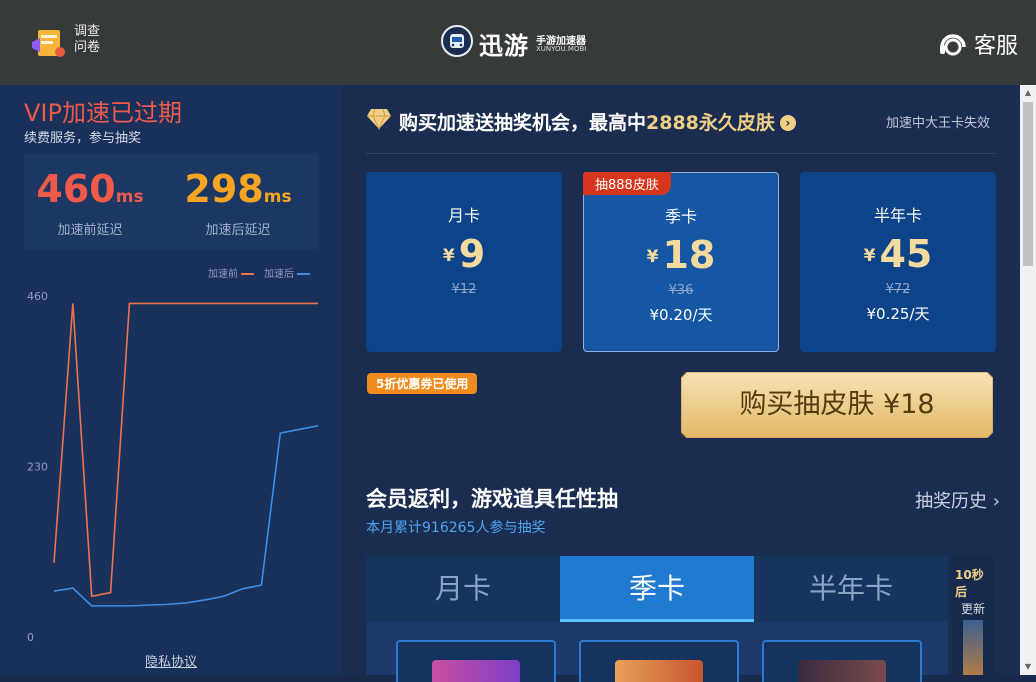 Image resolution: width=1036 pixels, height=682 pixels. I want to click on legend-before-label: 加速前, so click(223, 274).